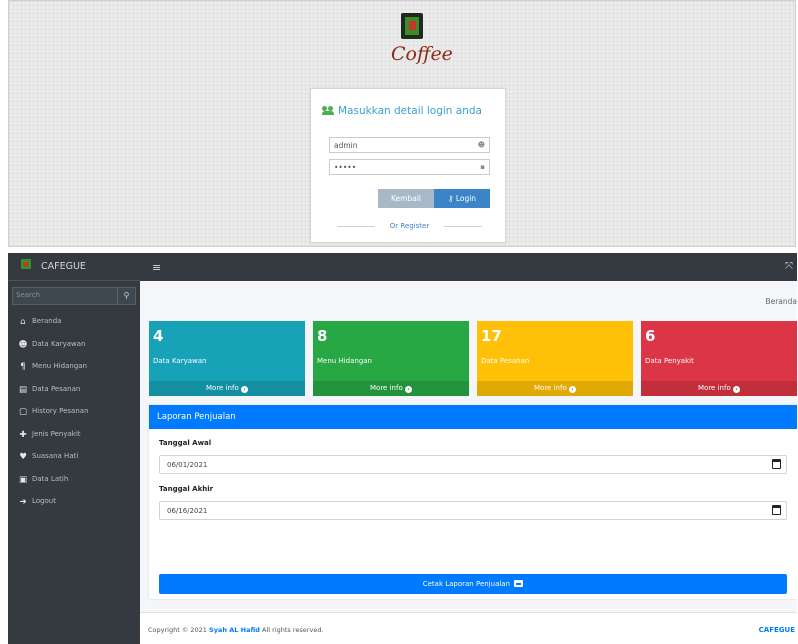 The image size is (798, 644). What do you see at coordinates (781, 301) in the screenshot?
I see `breadcrumb: Beranda` at bounding box center [781, 301].